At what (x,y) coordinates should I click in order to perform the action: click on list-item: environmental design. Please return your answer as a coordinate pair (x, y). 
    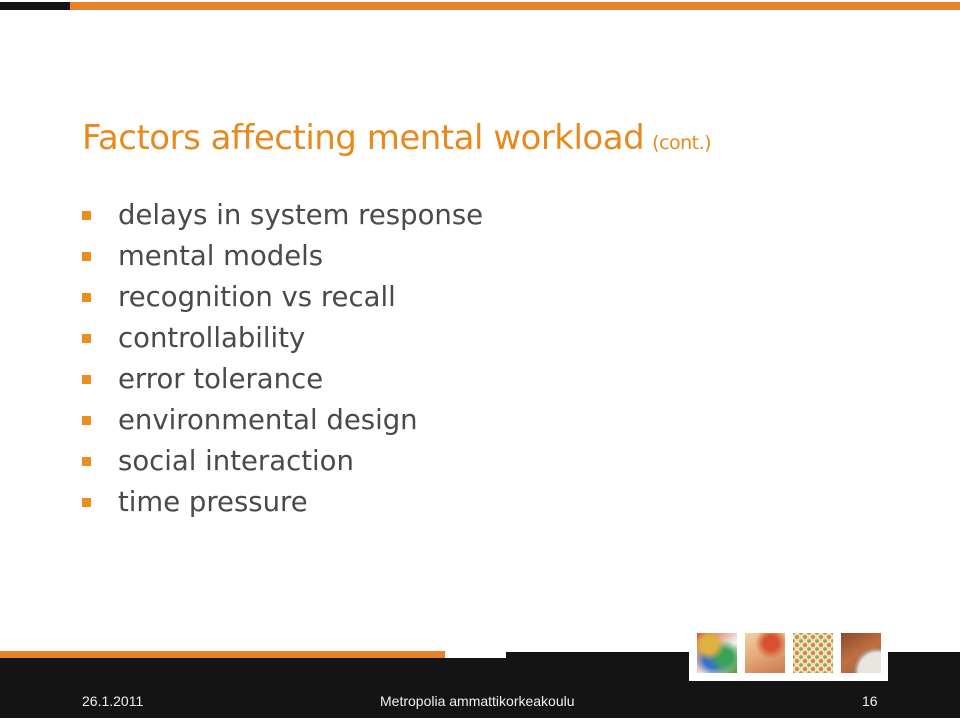
    Looking at the image, I should click on (282, 419).